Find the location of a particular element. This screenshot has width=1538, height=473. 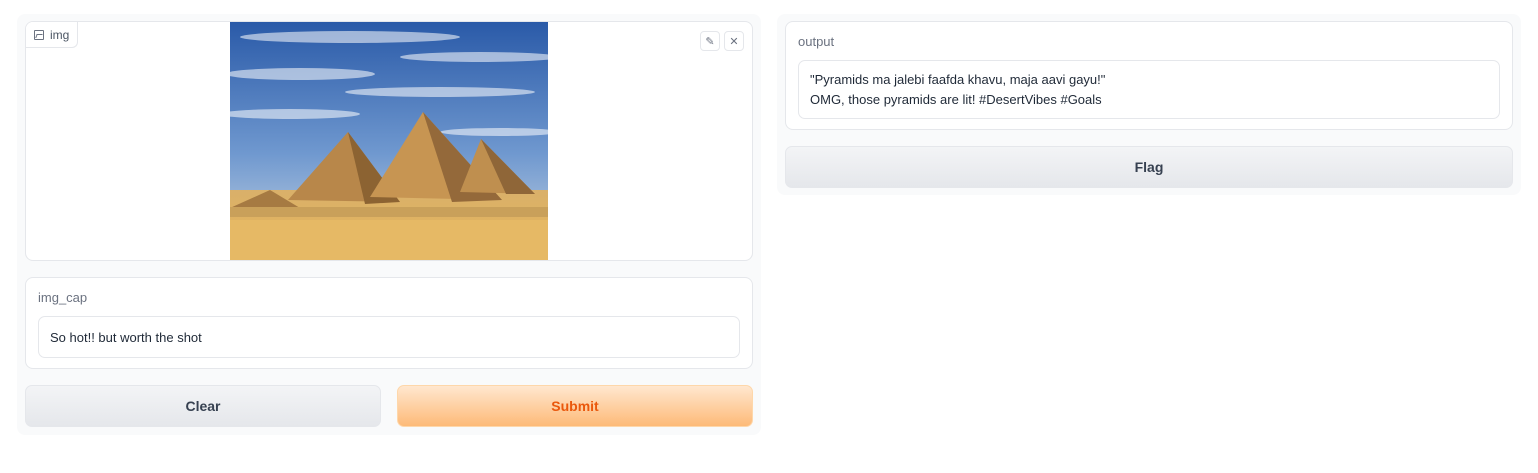

caption-label: img_cap is located at coordinates (63, 297).